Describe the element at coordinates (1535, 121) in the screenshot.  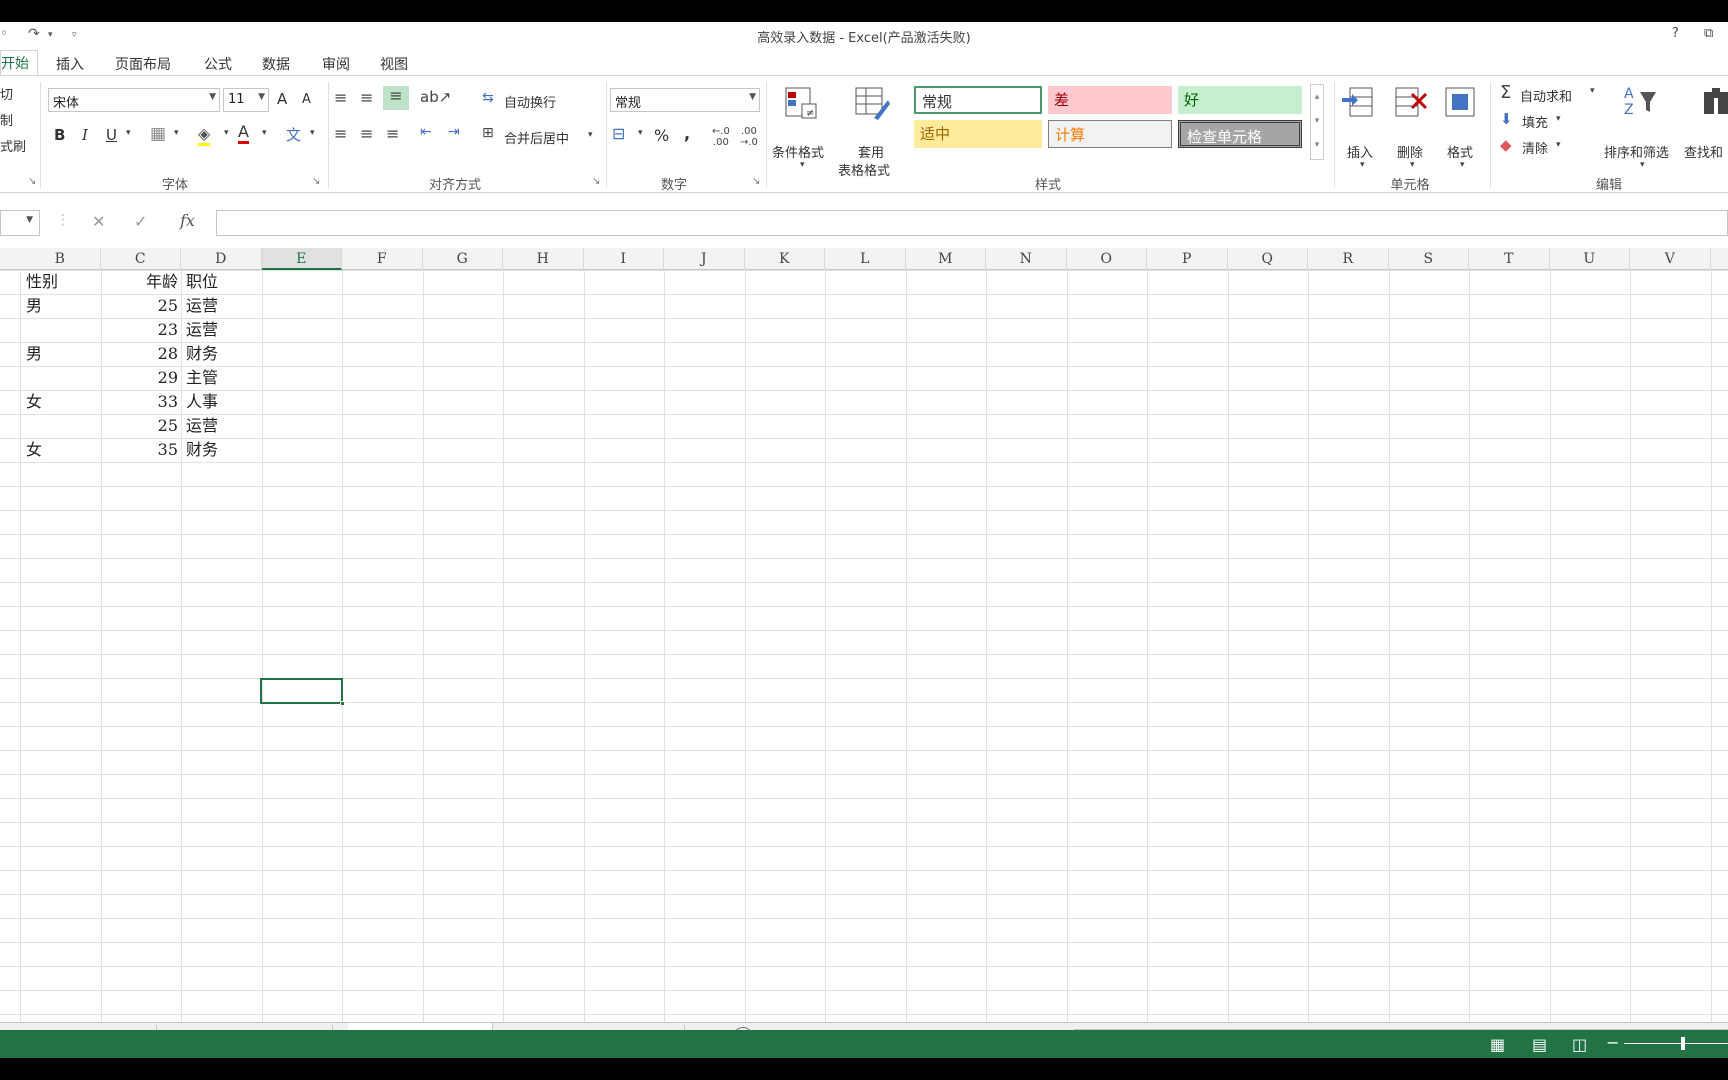
I see `fill-button: 填充` at that location.